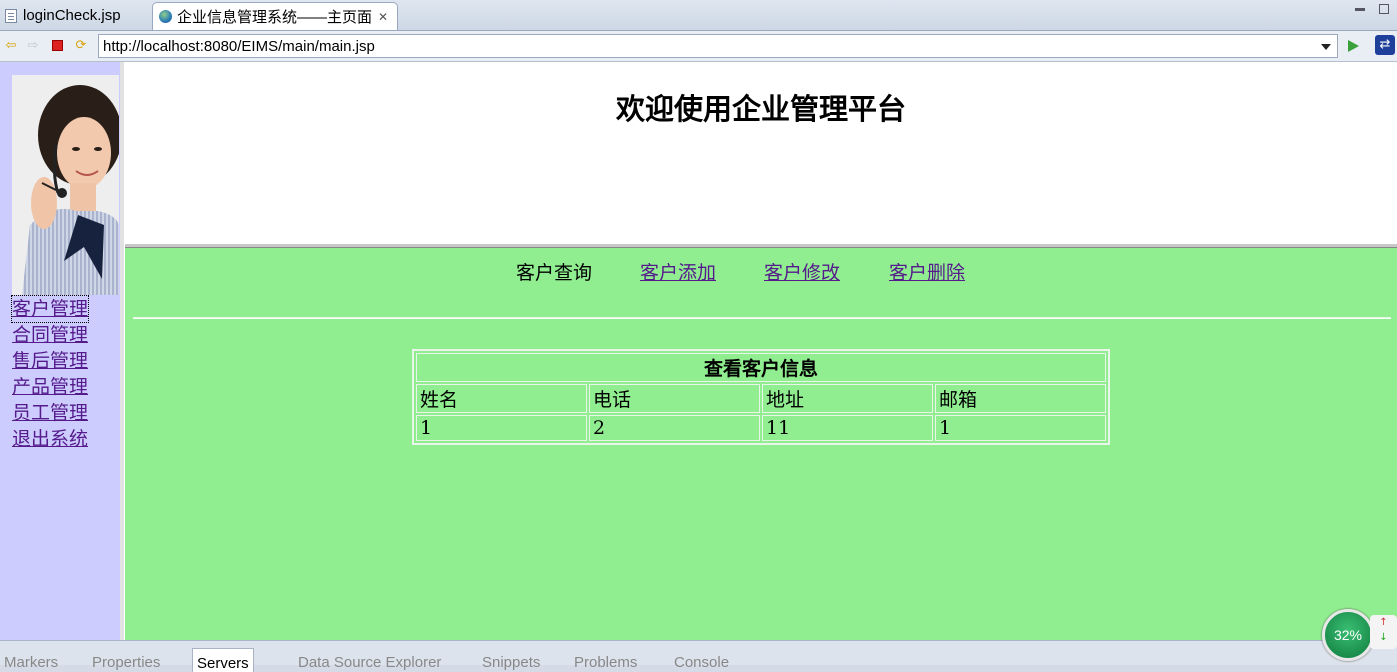 The image size is (1397, 672). Describe the element at coordinates (126, 662) in the screenshot. I see `view-tab-properties: Properties` at that location.